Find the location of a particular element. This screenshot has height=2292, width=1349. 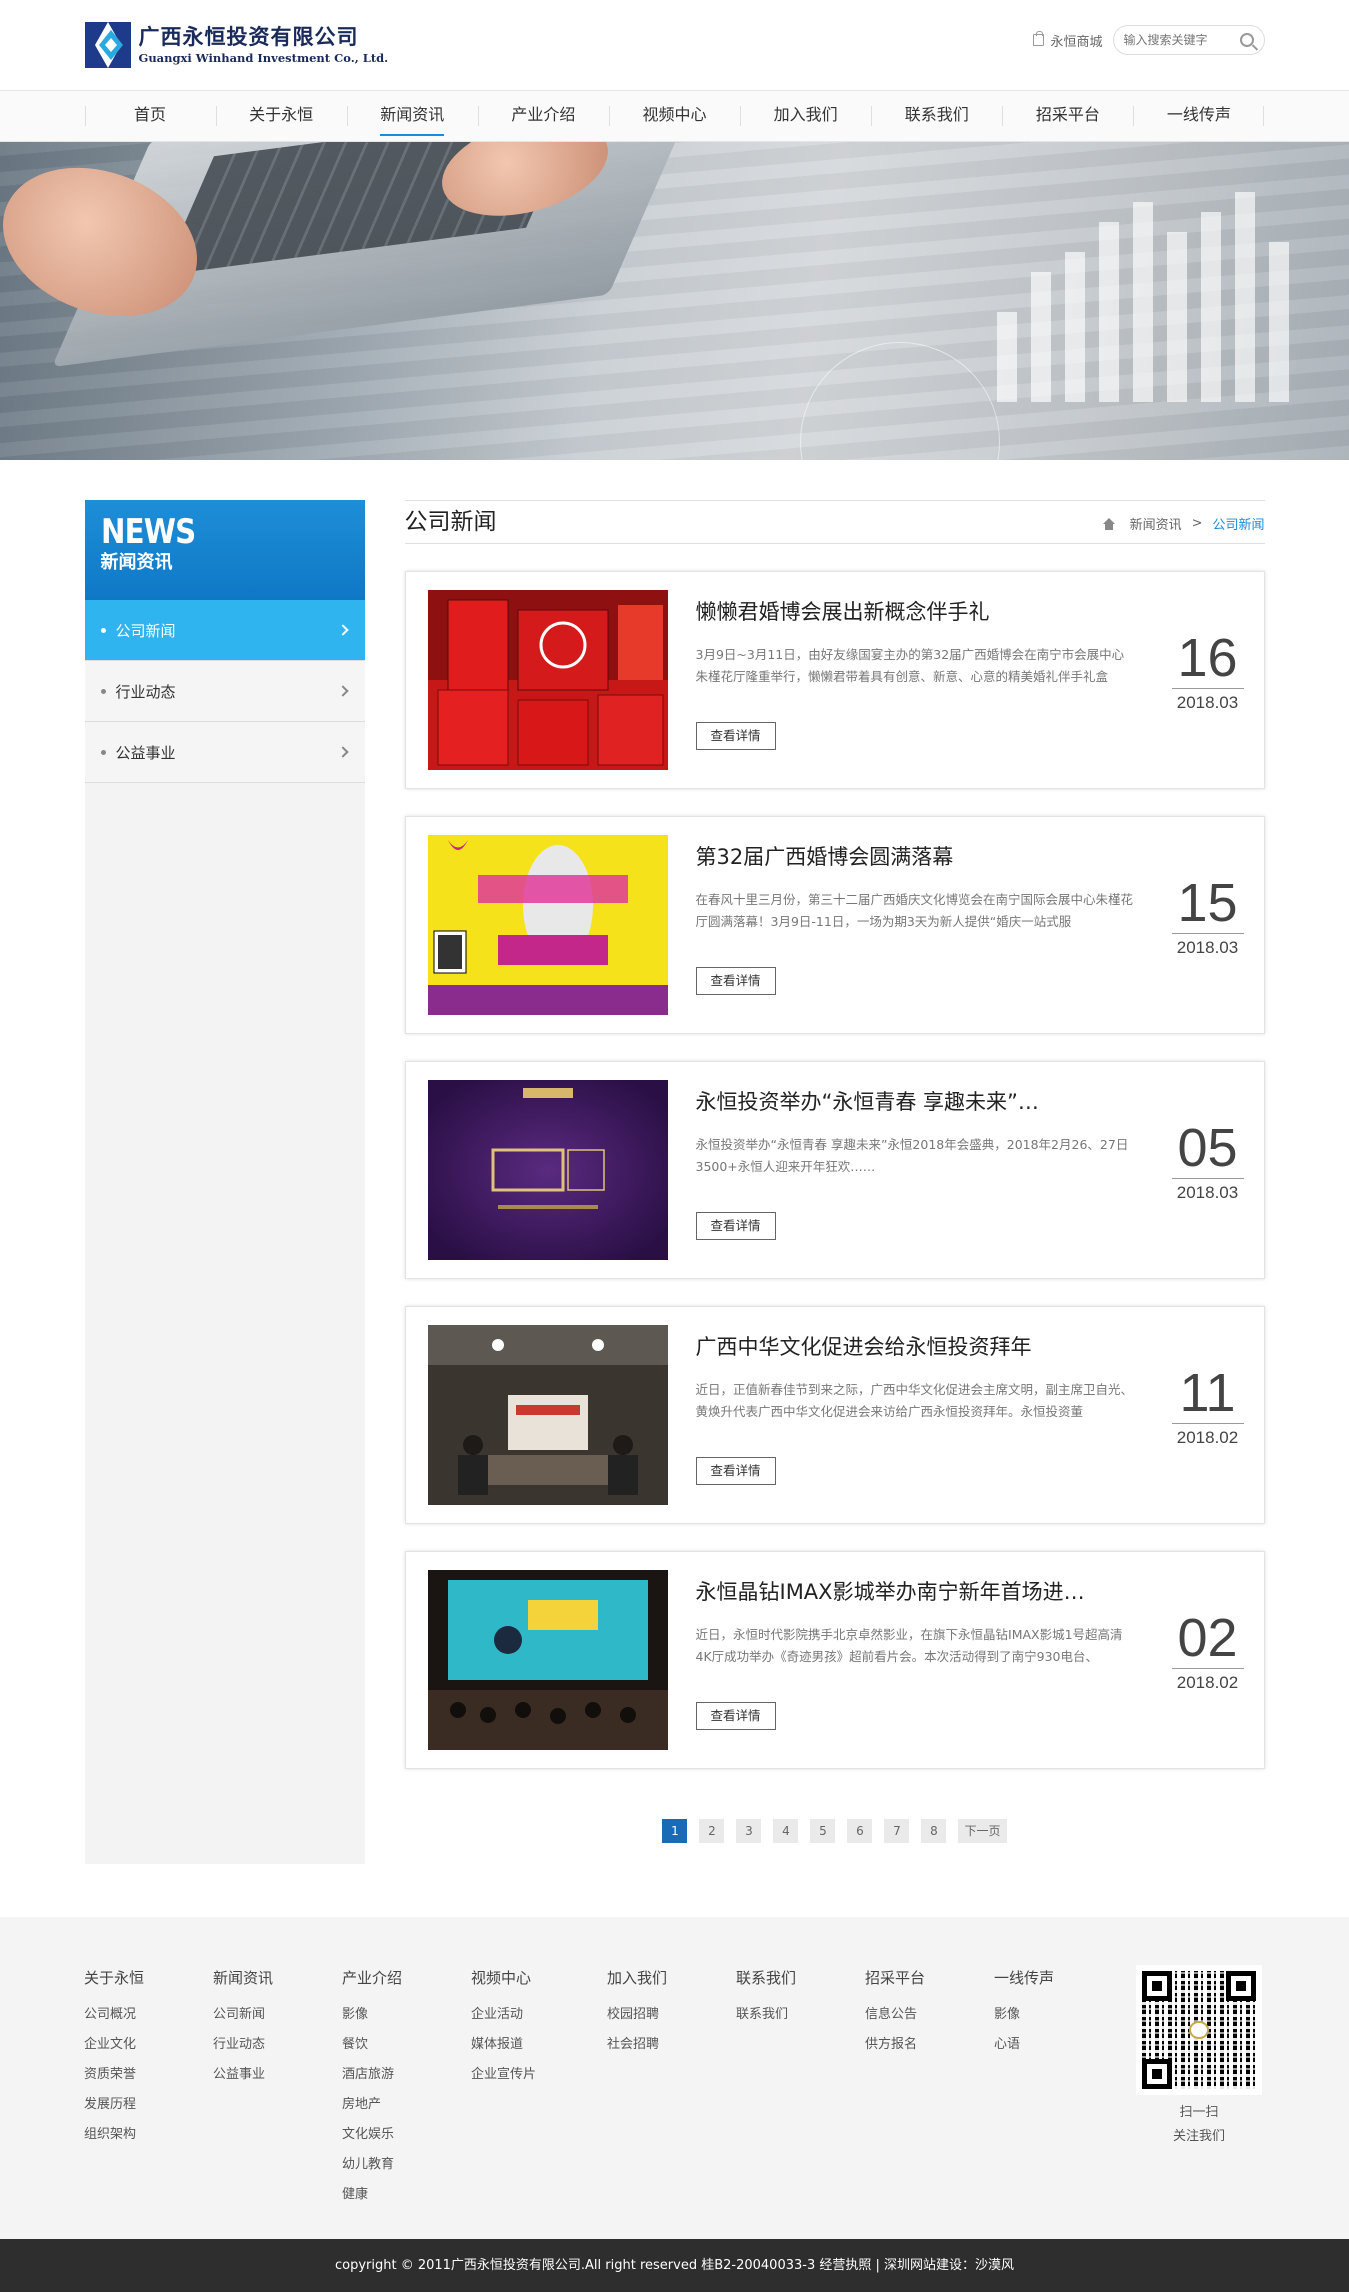

next-page-button: 下一页 is located at coordinates (982, 1831).